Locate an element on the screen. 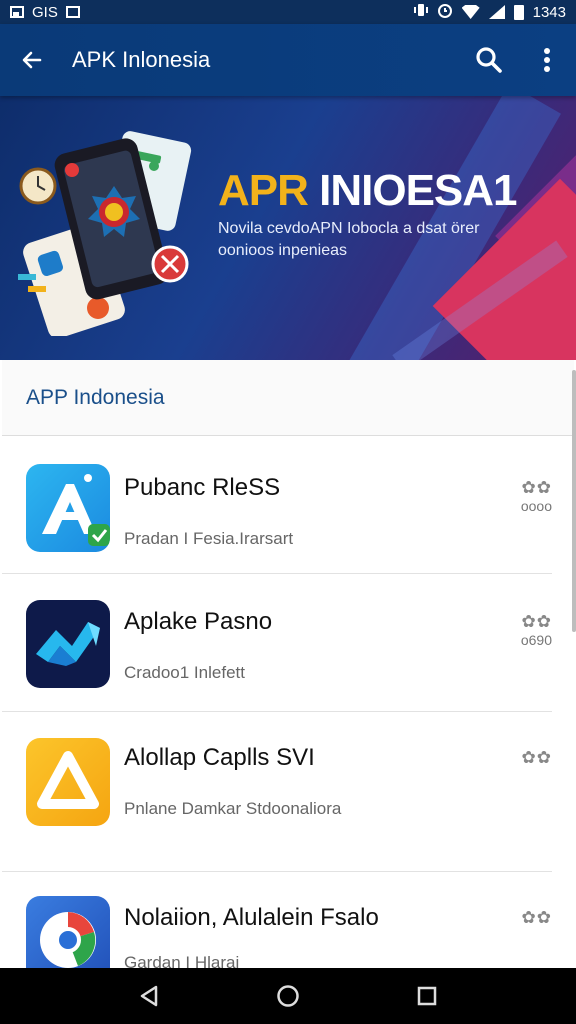 Image resolution: width=576 pixels, height=1024 pixels. ribbon-logo-icon is located at coordinates (68, 644).